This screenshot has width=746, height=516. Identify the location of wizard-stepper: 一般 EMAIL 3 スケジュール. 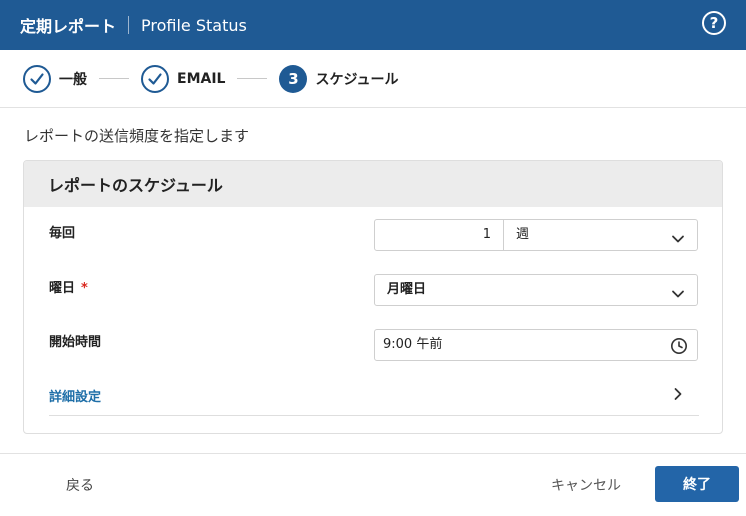
(373, 79).